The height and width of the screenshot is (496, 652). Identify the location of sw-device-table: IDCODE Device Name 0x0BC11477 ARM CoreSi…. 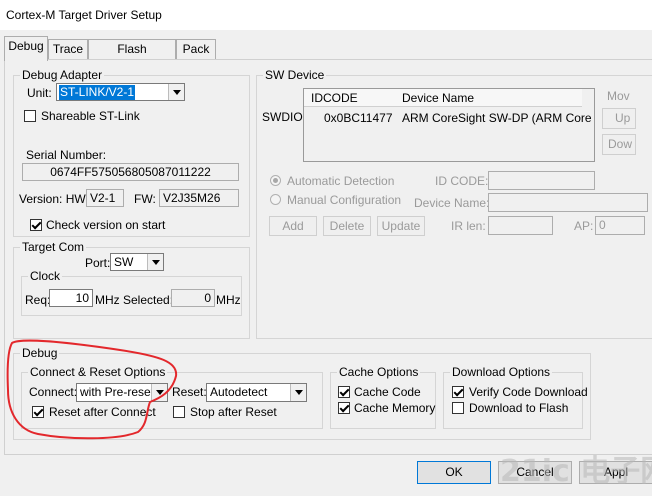
(449, 125).